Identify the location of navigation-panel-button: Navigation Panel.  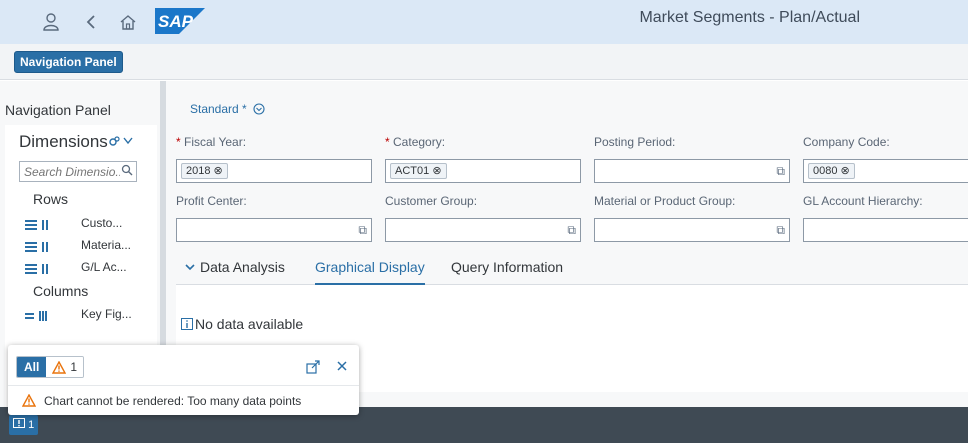
(68, 62).